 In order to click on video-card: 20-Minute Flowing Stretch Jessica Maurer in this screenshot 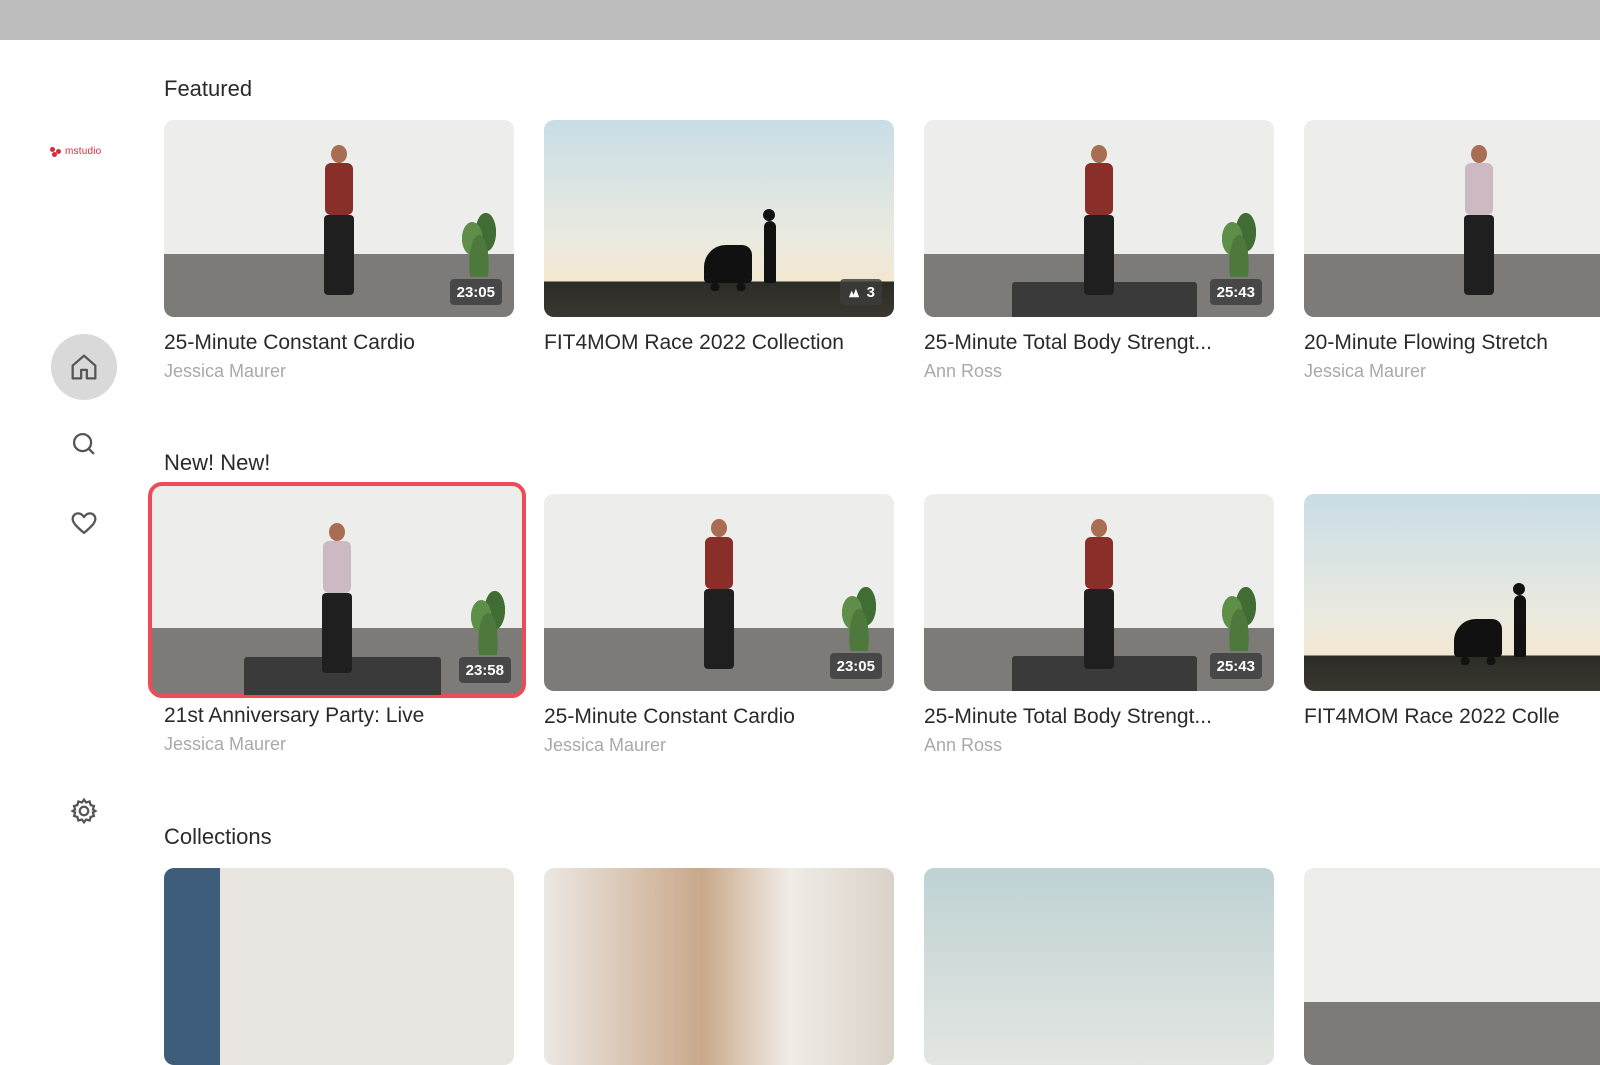, I will do `click(1452, 251)`.